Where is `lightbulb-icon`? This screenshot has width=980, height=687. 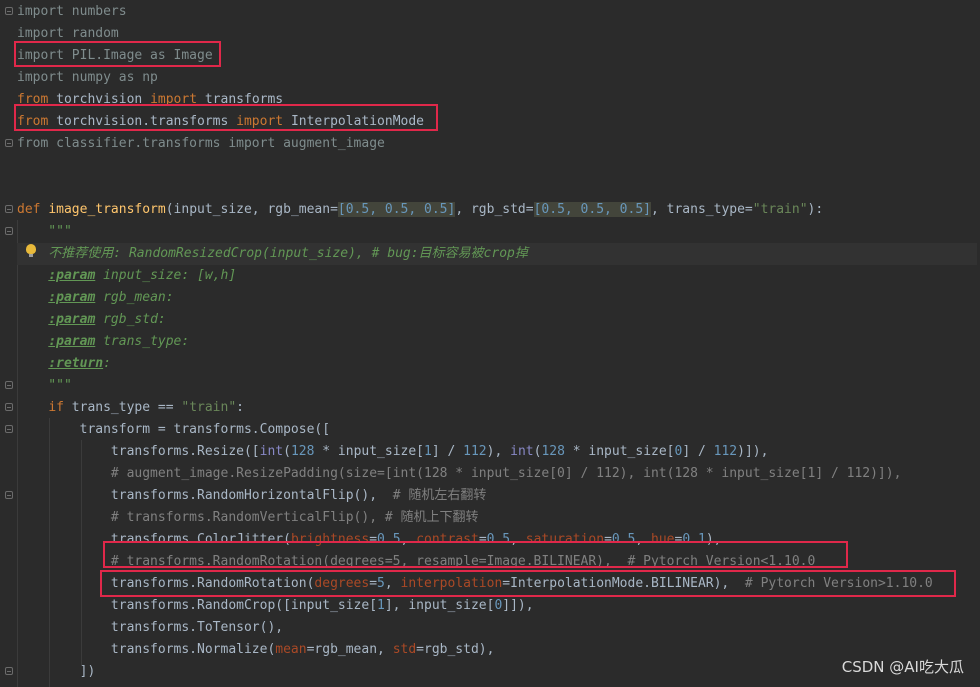 lightbulb-icon is located at coordinates (31, 250).